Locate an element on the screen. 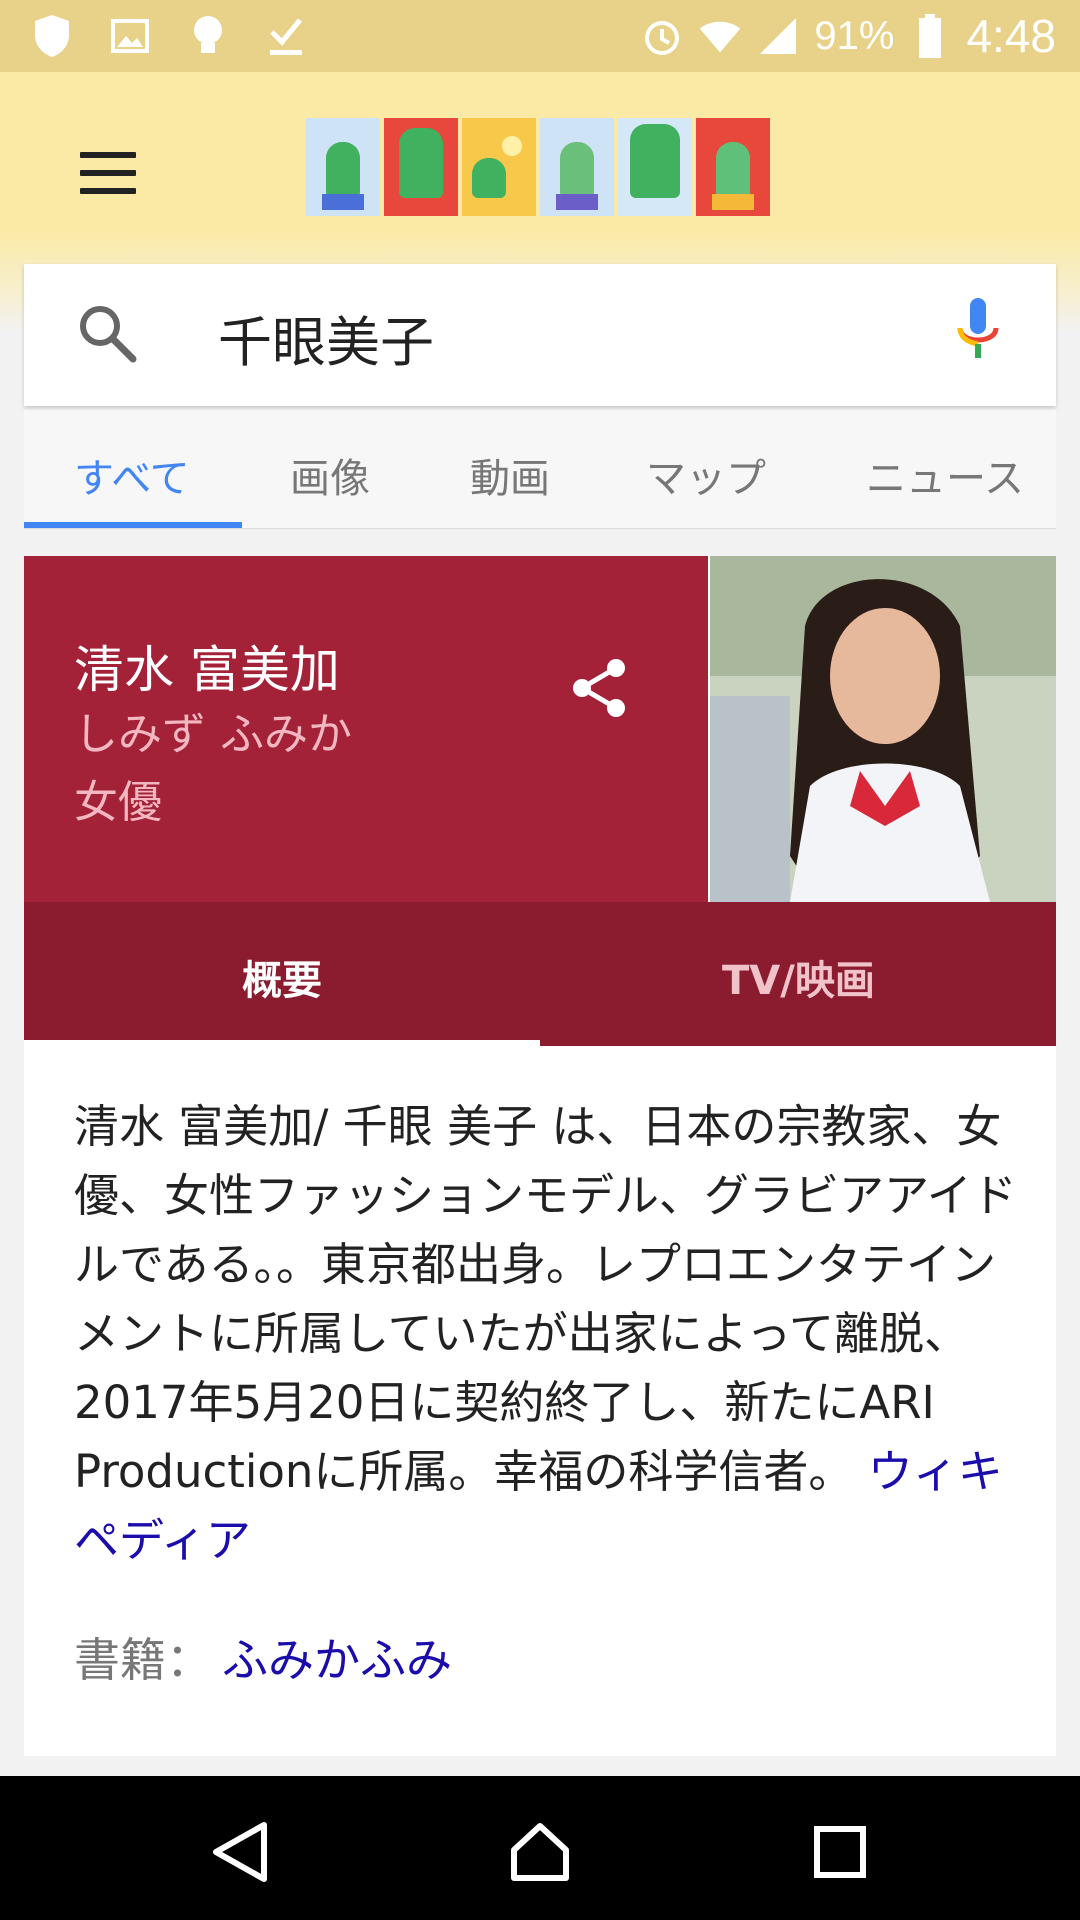  subtab-tv-movies: TV/映画 is located at coordinates (798, 977).